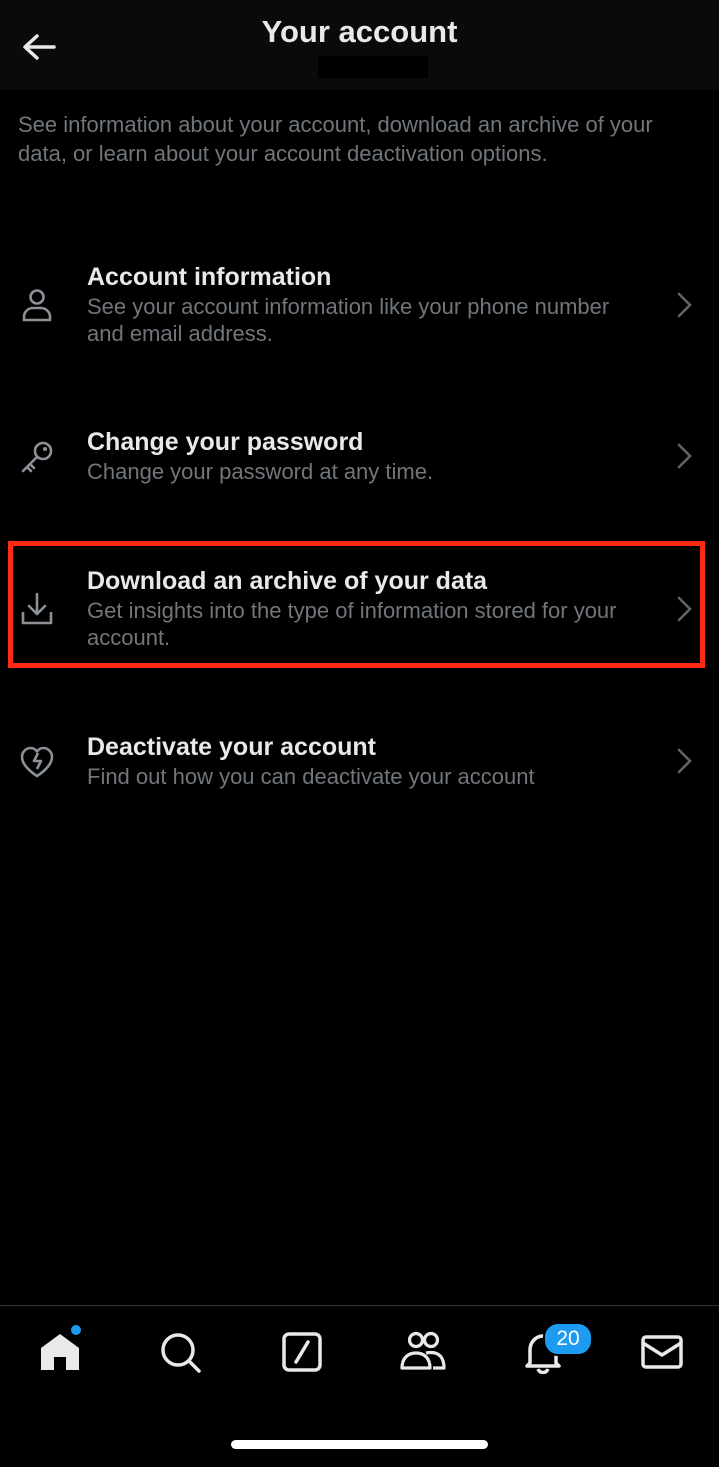 The width and height of the screenshot is (719, 1467). I want to click on page-title: Your account, so click(359, 31).